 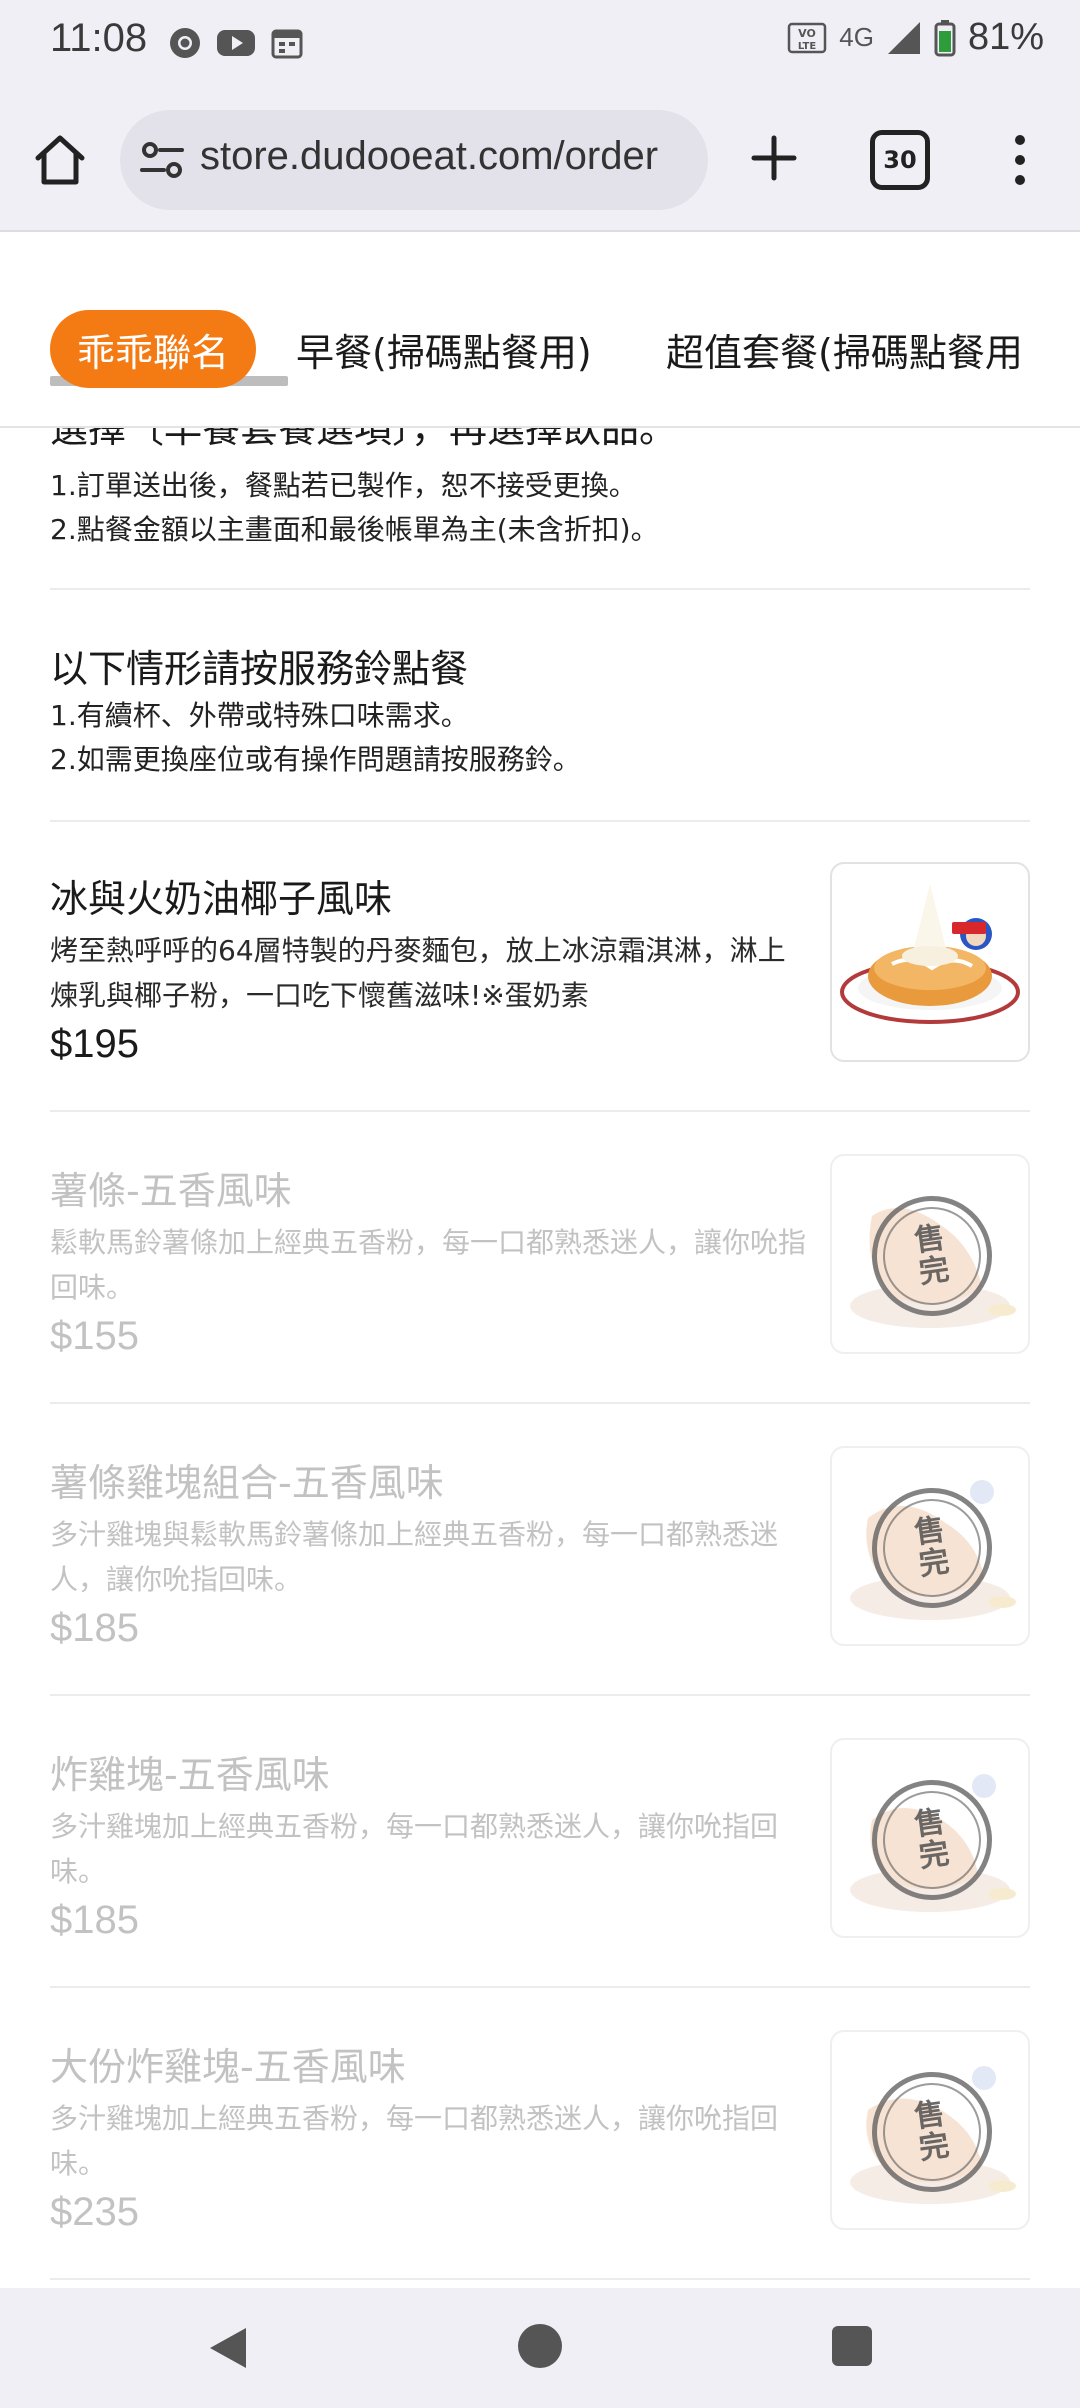 I want to click on signal-icon, so click(x=903, y=37).